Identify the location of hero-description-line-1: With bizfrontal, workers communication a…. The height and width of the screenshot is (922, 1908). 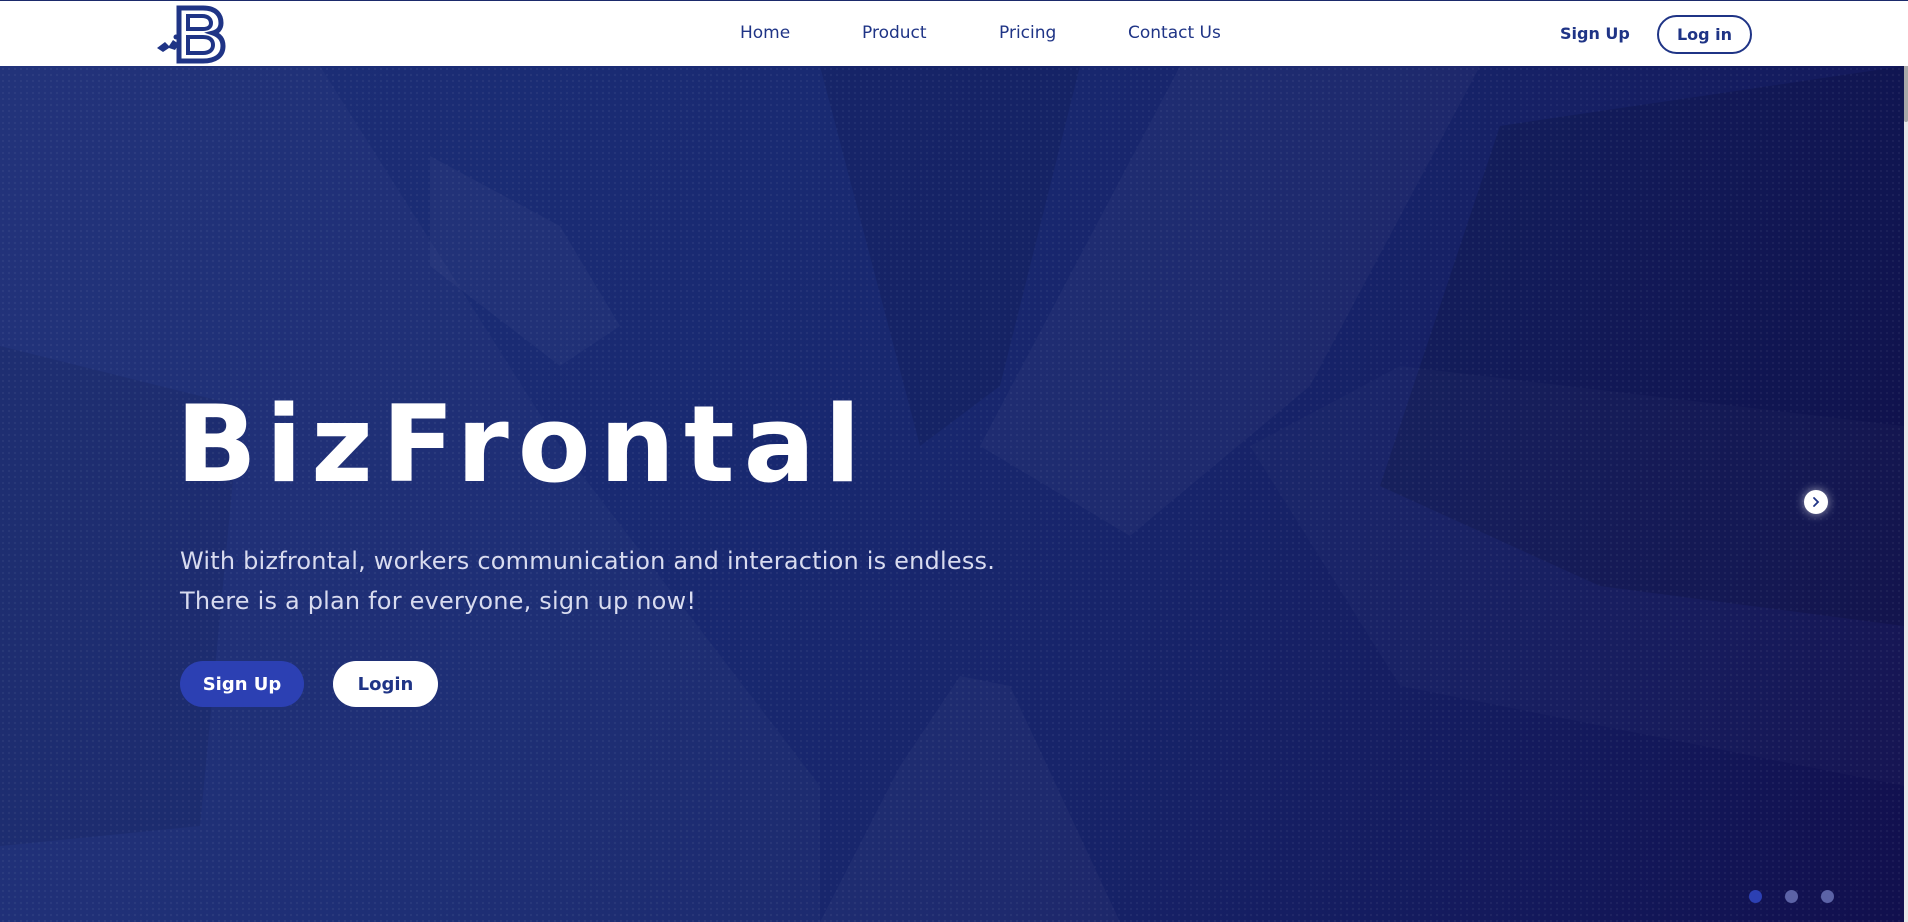
(588, 561).